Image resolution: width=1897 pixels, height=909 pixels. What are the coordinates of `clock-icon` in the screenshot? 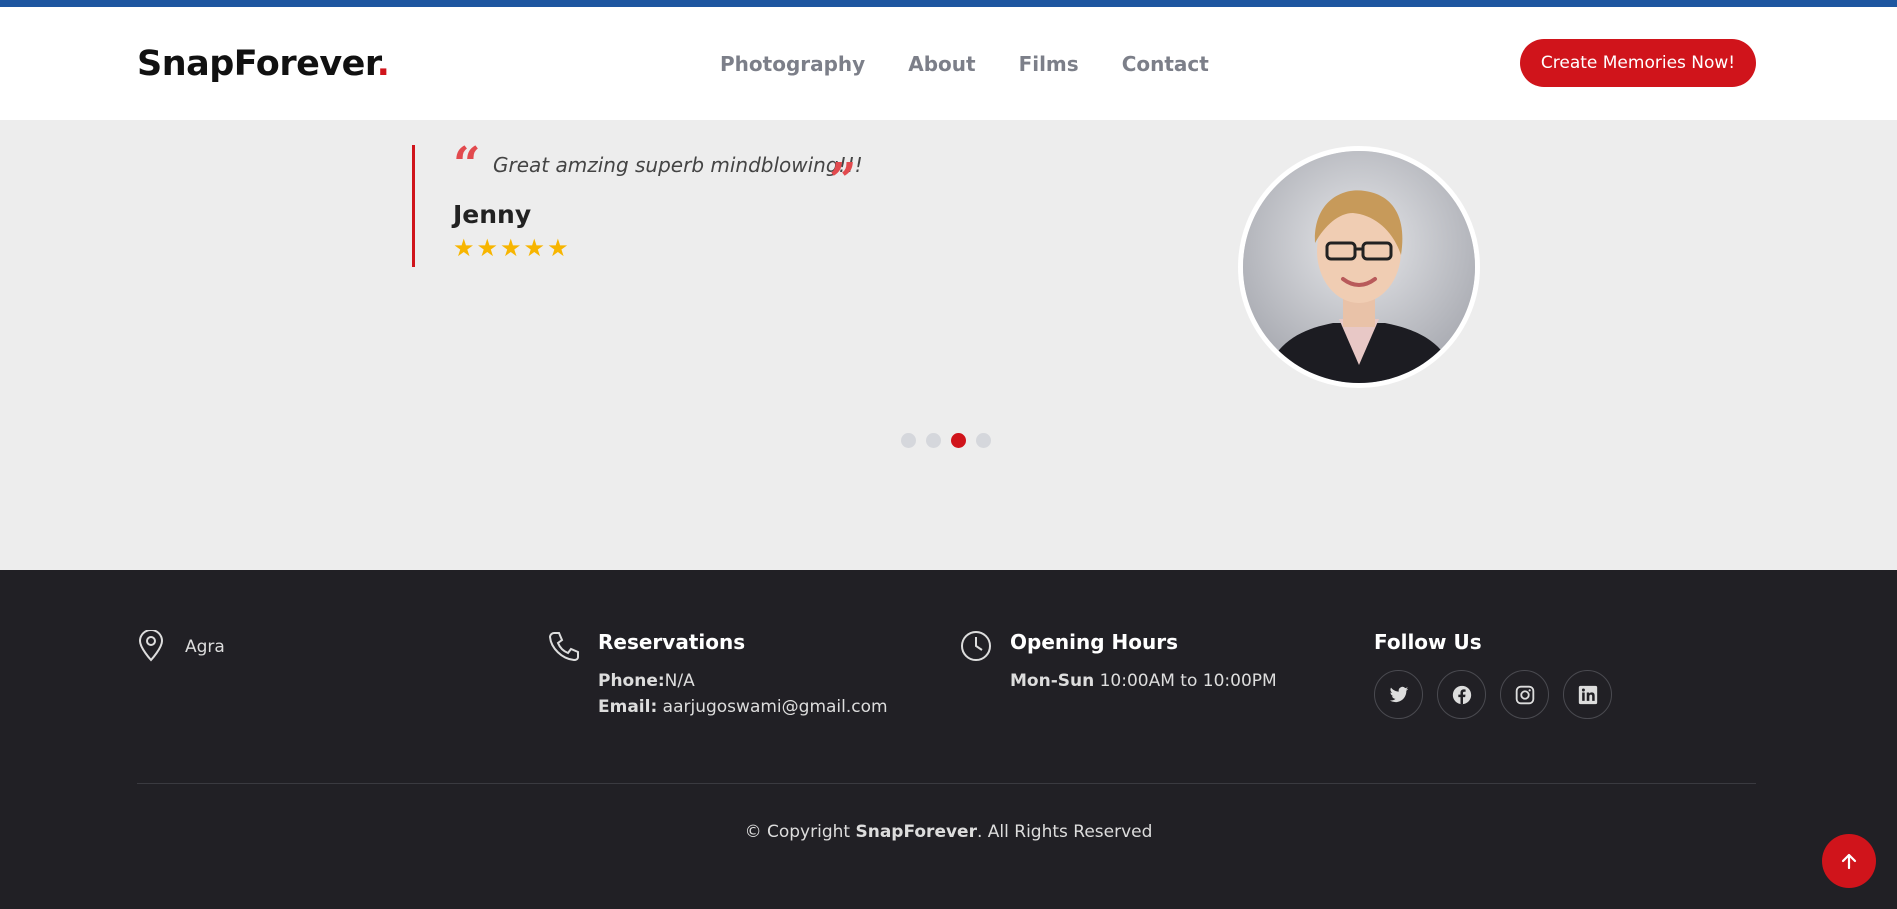 It's located at (976, 646).